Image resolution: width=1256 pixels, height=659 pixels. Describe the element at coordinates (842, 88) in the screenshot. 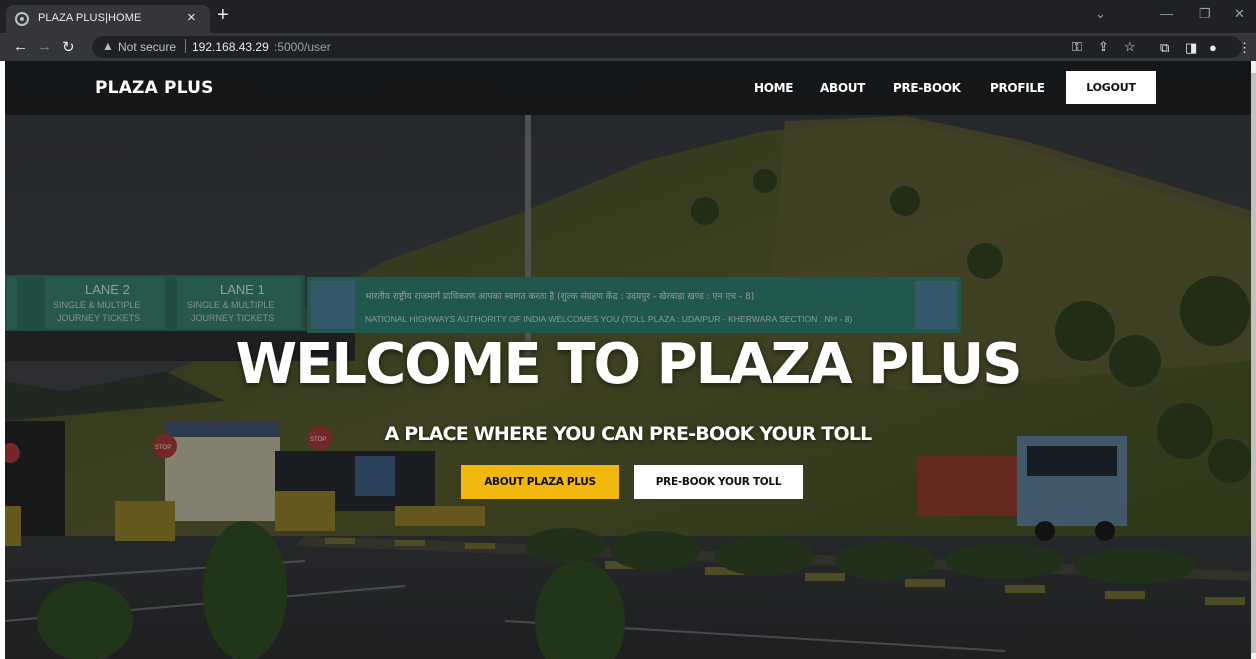

I see `nav-link-about: ABOUT` at that location.